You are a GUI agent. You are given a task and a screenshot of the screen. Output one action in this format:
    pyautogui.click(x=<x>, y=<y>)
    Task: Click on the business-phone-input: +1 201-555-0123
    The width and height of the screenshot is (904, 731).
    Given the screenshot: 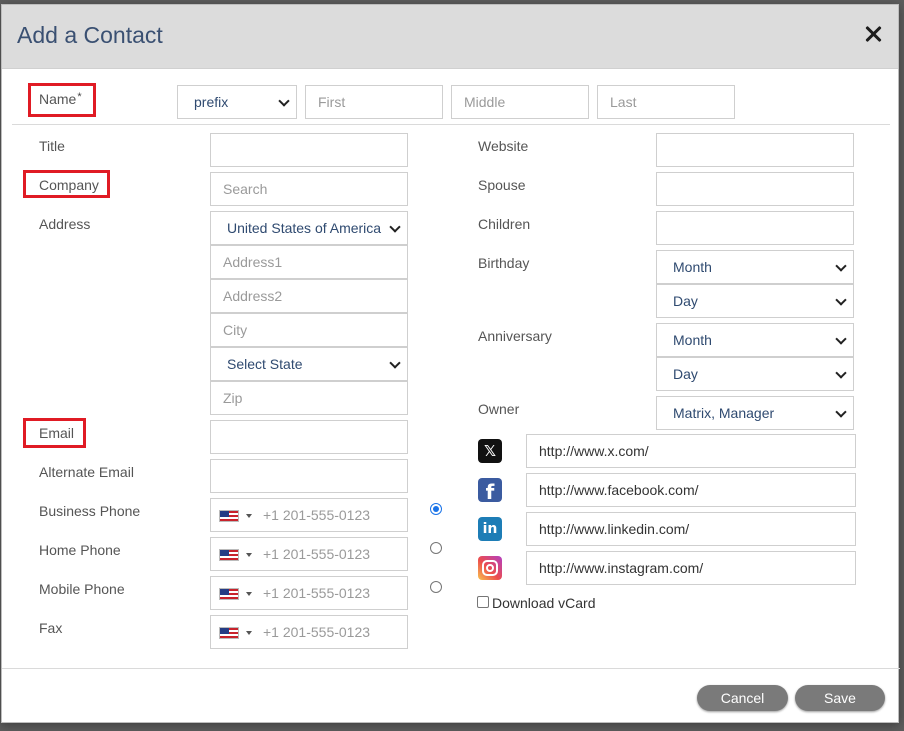 What is the action you would take?
    pyautogui.click(x=309, y=515)
    